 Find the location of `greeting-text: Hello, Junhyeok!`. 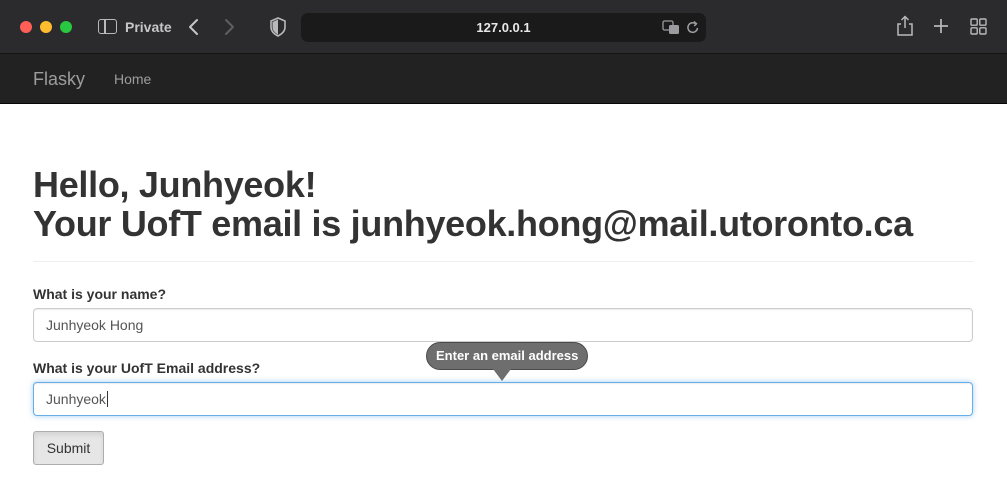

greeting-text: Hello, Junhyeok! is located at coordinates (175, 184).